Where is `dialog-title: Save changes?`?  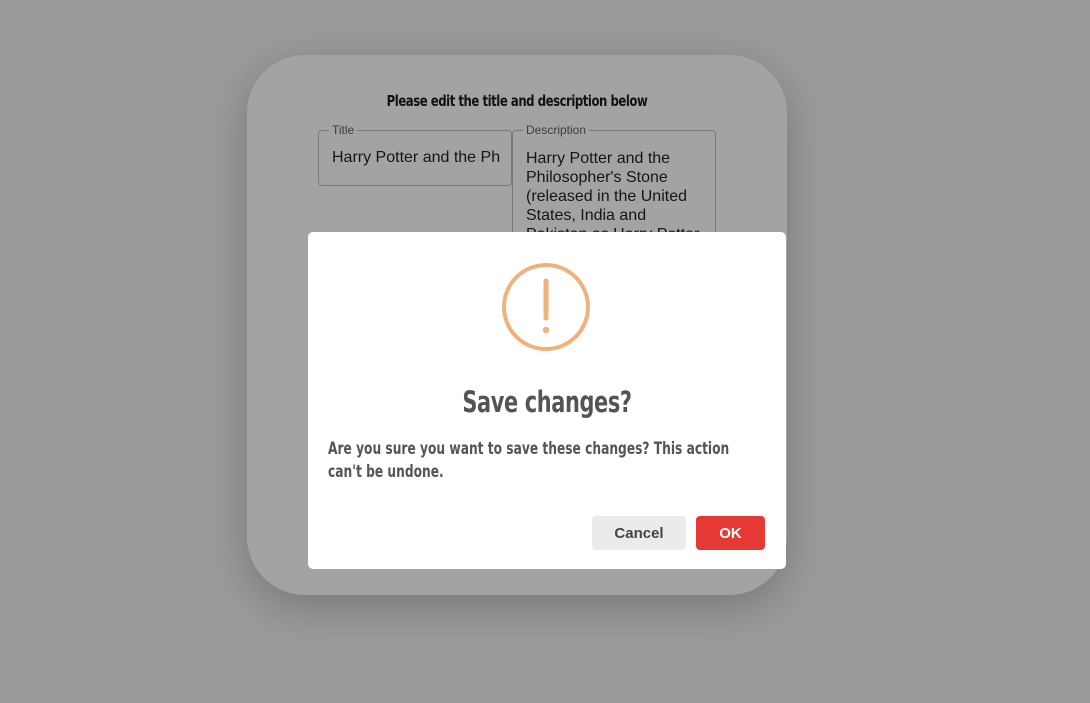
dialog-title: Save changes? is located at coordinates (547, 402).